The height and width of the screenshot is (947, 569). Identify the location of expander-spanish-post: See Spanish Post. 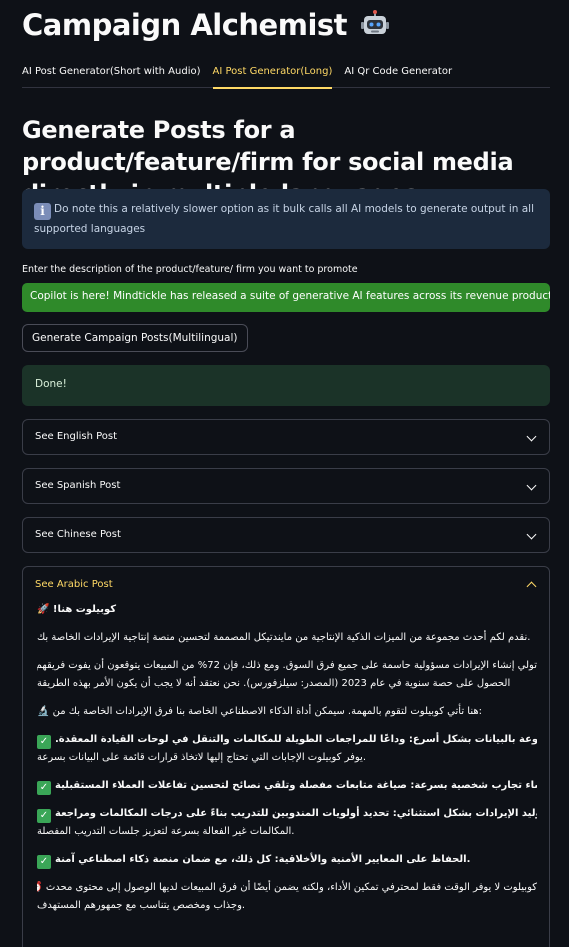
(286, 486).